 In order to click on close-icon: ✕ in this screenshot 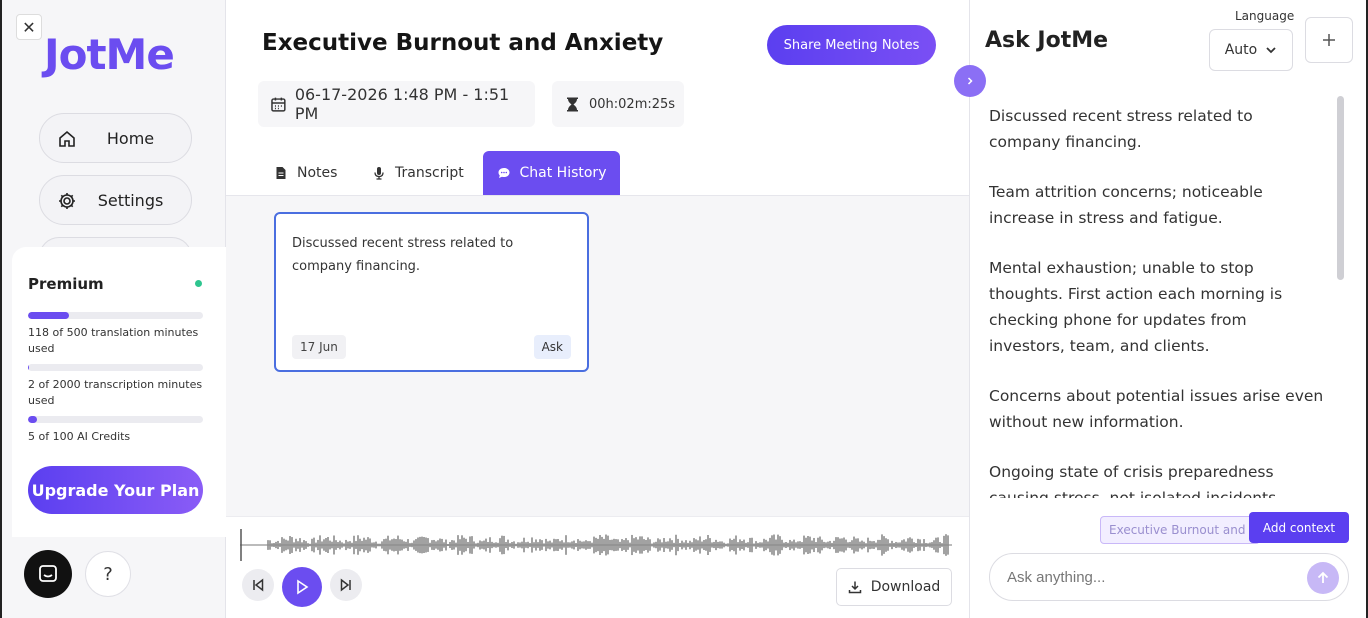, I will do `click(29, 27)`.